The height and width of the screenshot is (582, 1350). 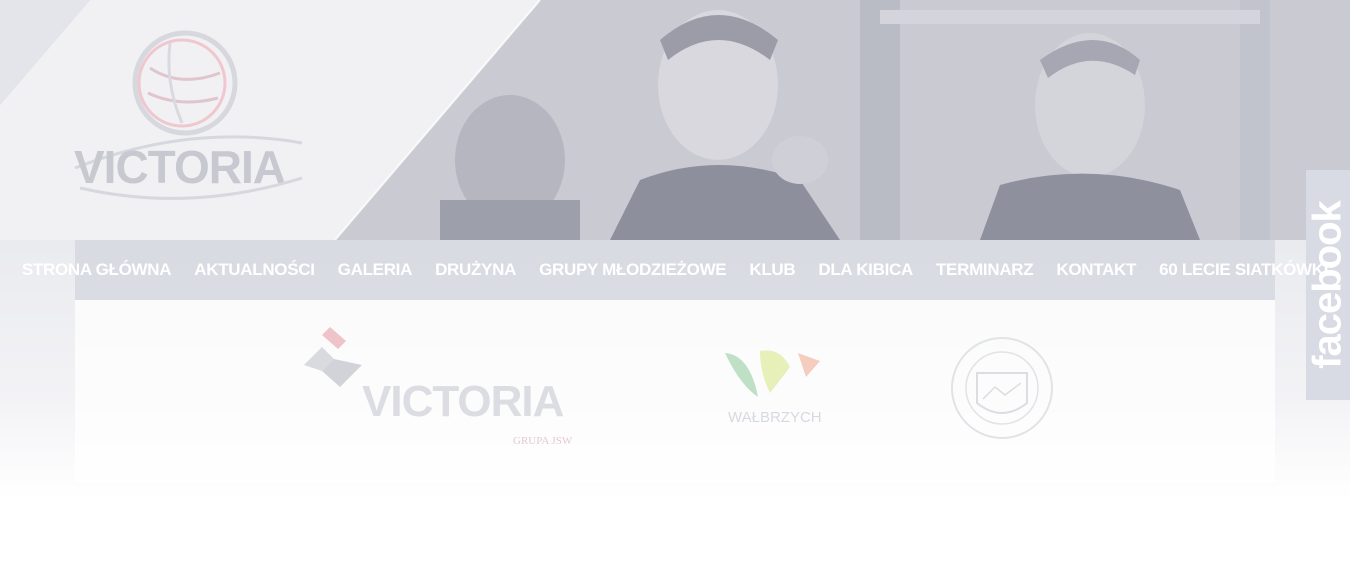 What do you see at coordinates (475, 270) in the screenshot?
I see `nav-item-team: DRUŻYNA` at bounding box center [475, 270].